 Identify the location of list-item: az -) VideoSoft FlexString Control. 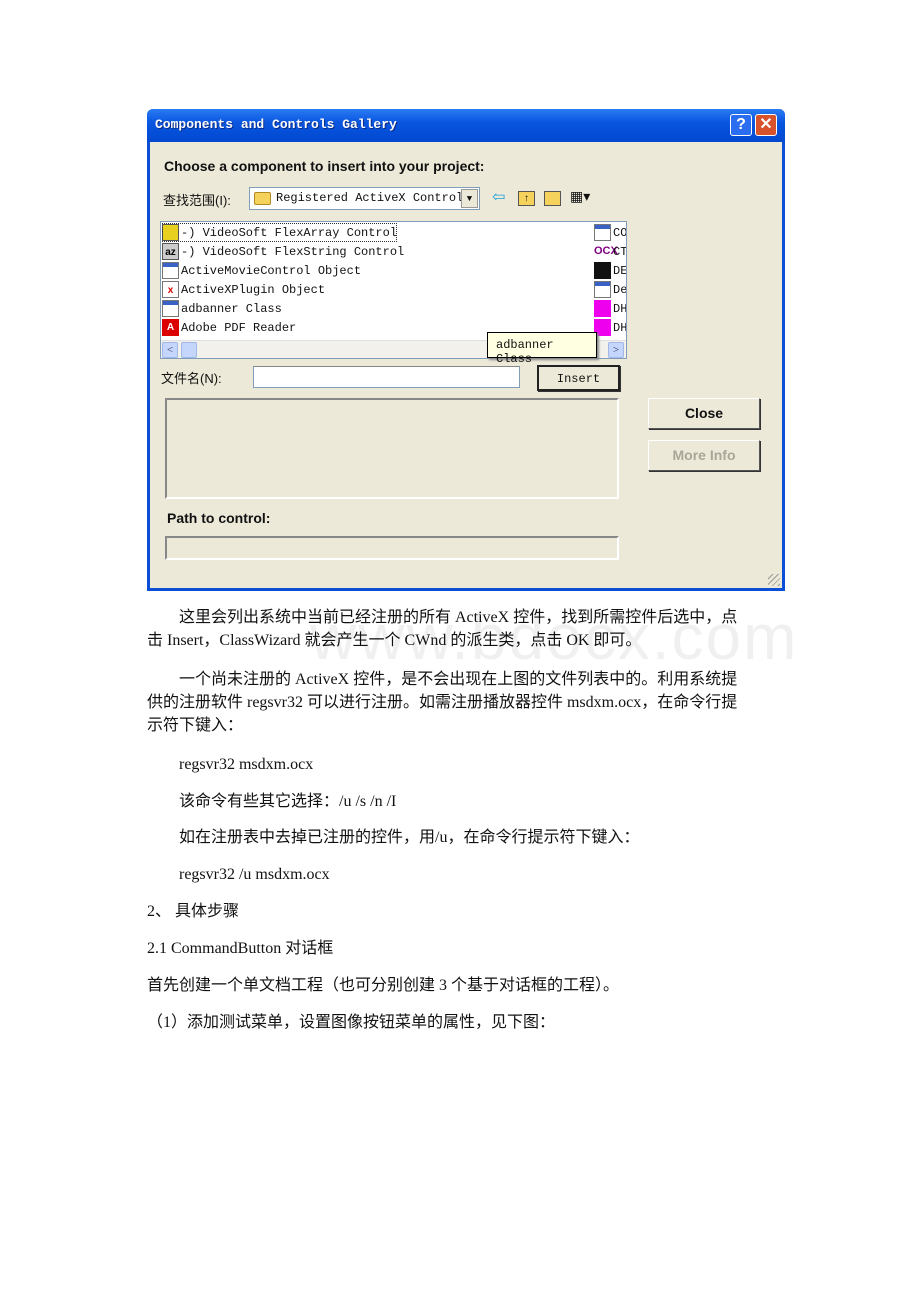
(283, 251).